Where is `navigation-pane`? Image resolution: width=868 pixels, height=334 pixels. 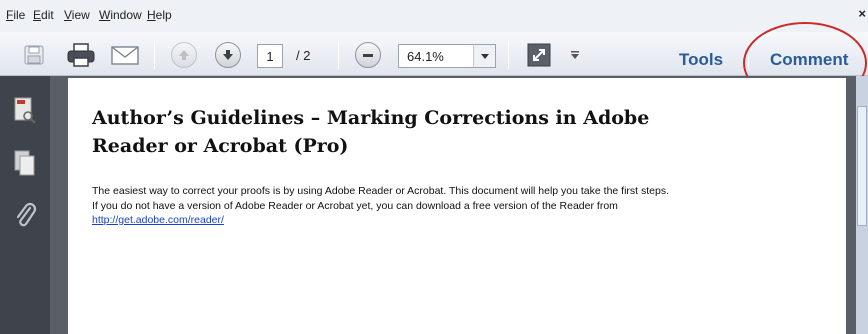 navigation-pane is located at coordinates (25, 205).